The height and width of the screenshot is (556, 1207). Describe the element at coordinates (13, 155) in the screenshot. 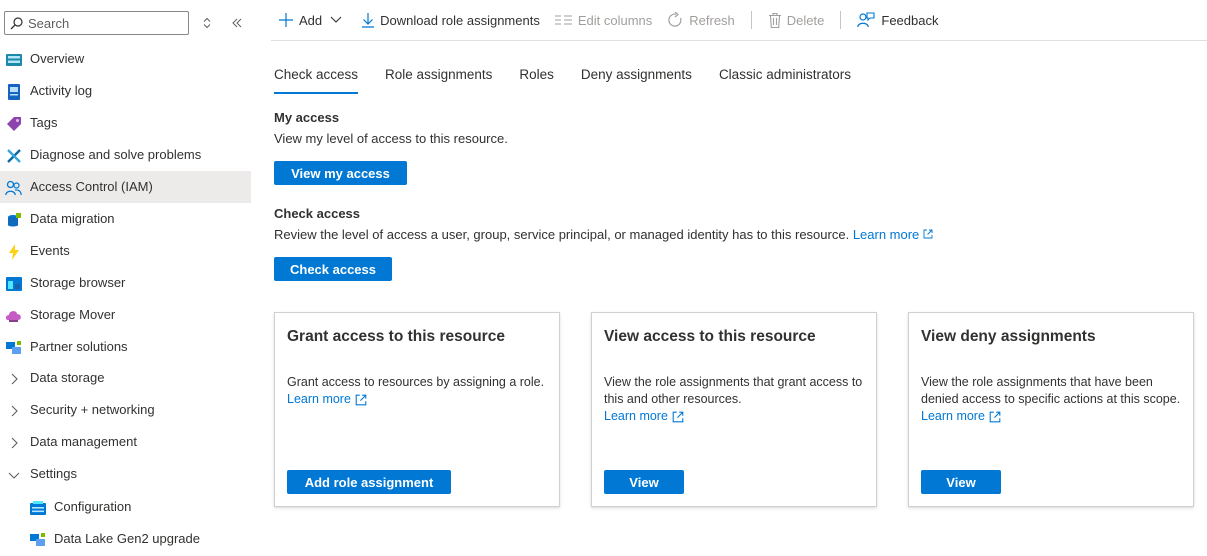

I see `wrench-icon` at that location.